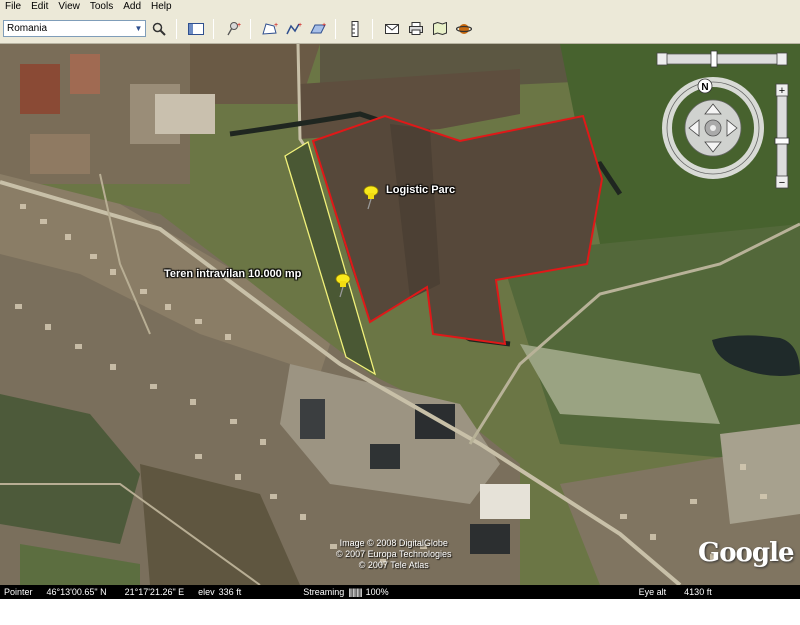  I want to click on map-icon, so click(440, 28).